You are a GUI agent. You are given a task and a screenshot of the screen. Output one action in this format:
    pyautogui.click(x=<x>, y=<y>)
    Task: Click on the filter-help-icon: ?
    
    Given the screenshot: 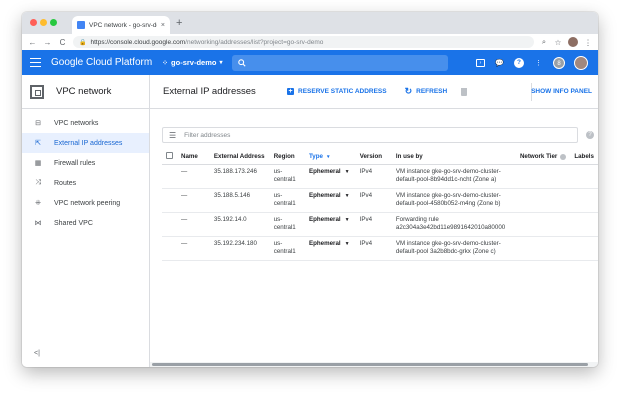 What is the action you would take?
    pyautogui.click(x=590, y=135)
    